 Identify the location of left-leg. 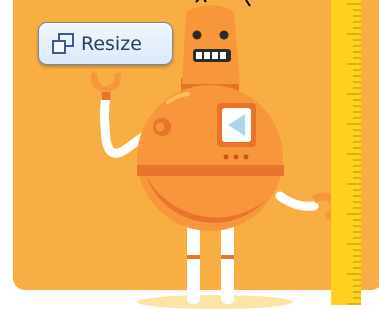
(193, 263).